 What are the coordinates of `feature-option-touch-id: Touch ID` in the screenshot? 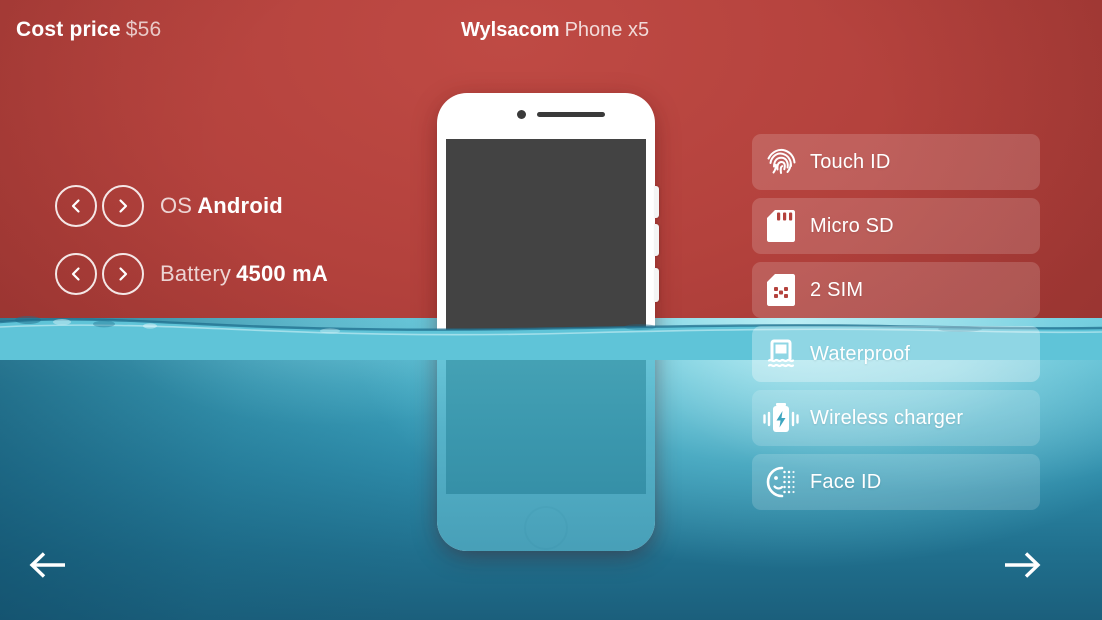 It's located at (896, 162).